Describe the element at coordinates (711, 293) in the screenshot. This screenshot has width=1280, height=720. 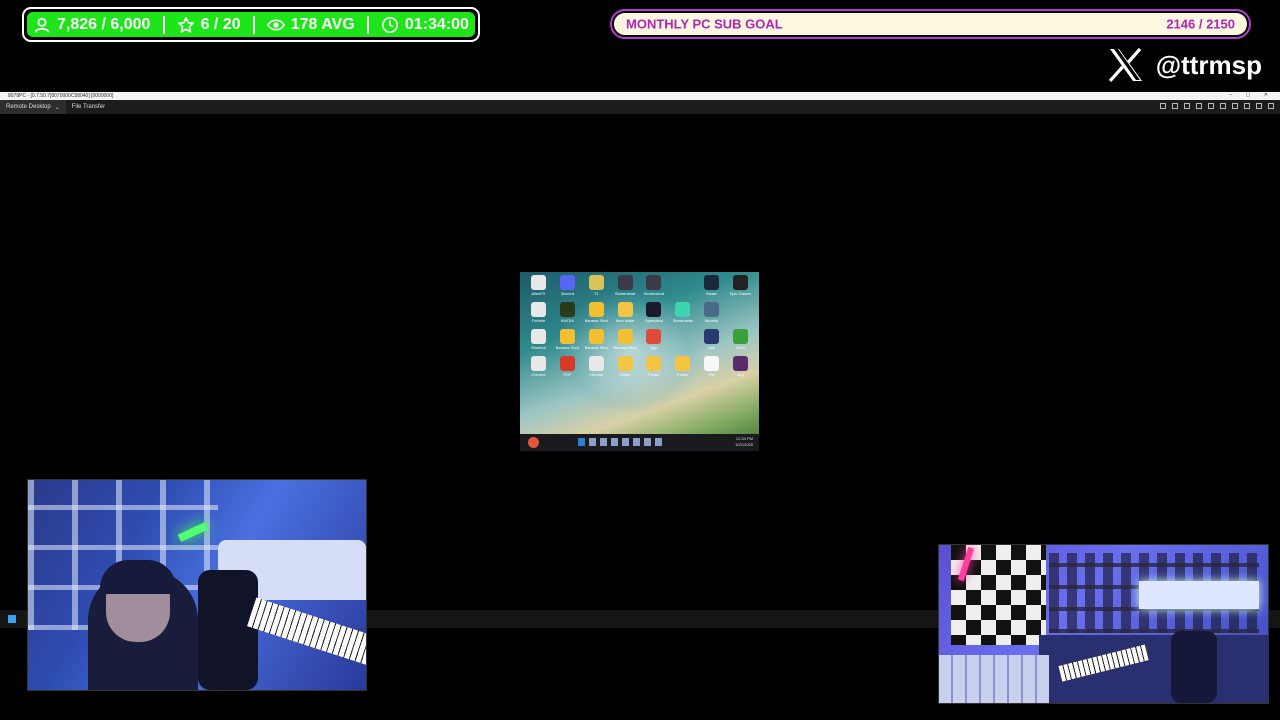
I see `desktop-icon-label: Steam` at that location.